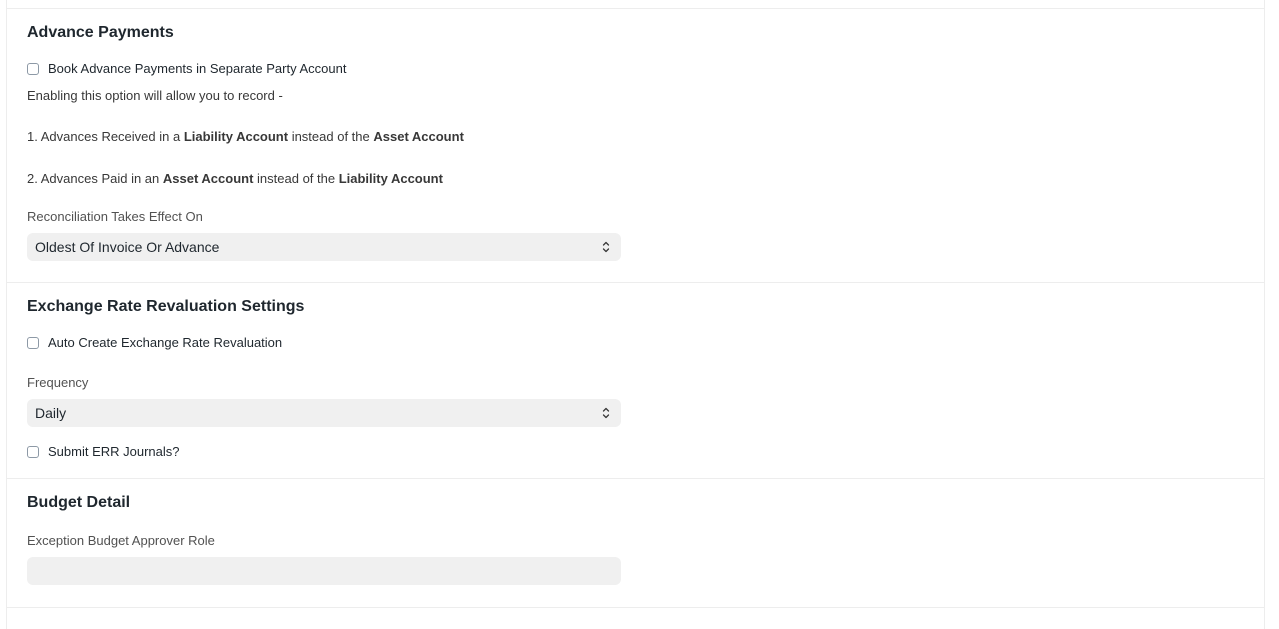  What do you see at coordinates (418, 136) in the screenshot?
I see `point-1-bold-asset: Asset Account` at bounding box center [418, 136].